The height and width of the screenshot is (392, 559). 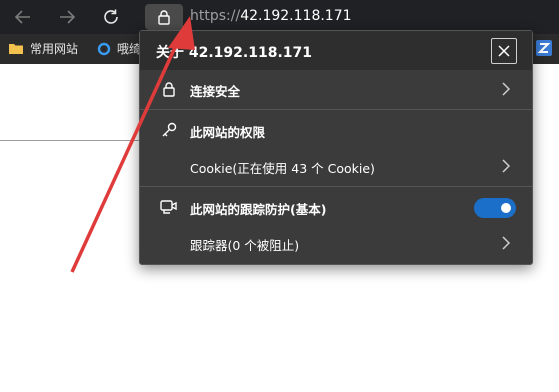 What do you see at coordinates (104, 48) in the screenshot?
I see `circle-logo-icon` at bounding box center [104, 48].